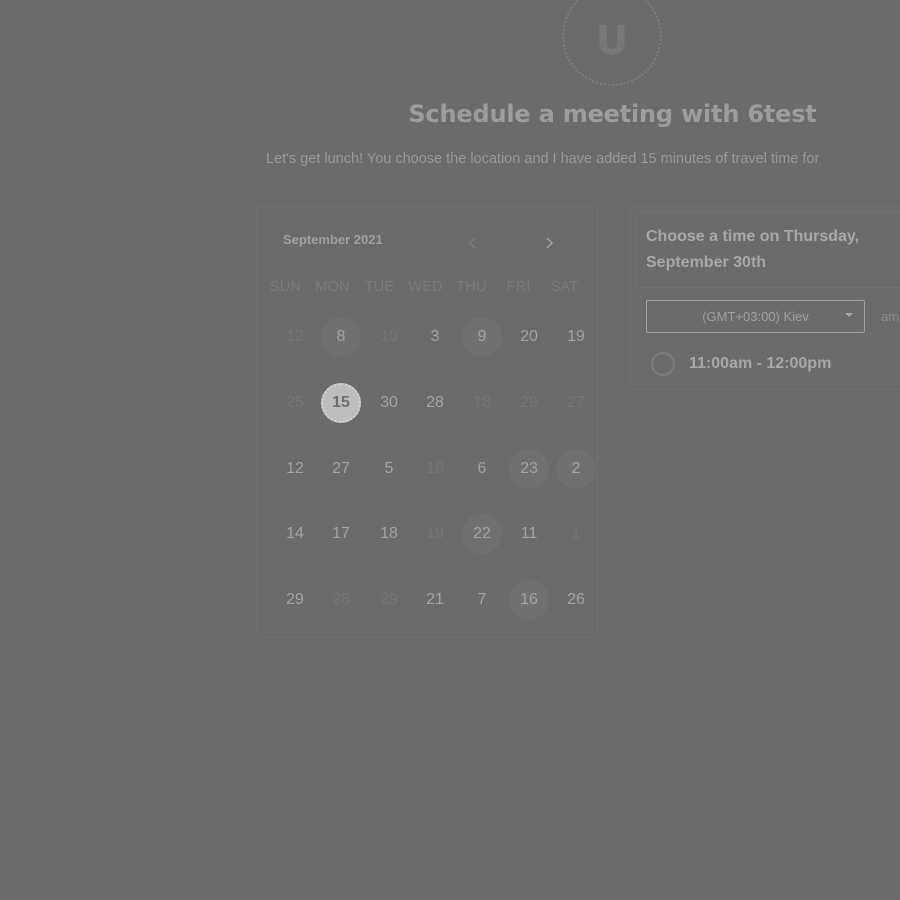 The width and height of the screenshot is (900, 900). Describe the element at coordinates (663, 364) in the screenshot. I see `time-slot-radio` at that location.